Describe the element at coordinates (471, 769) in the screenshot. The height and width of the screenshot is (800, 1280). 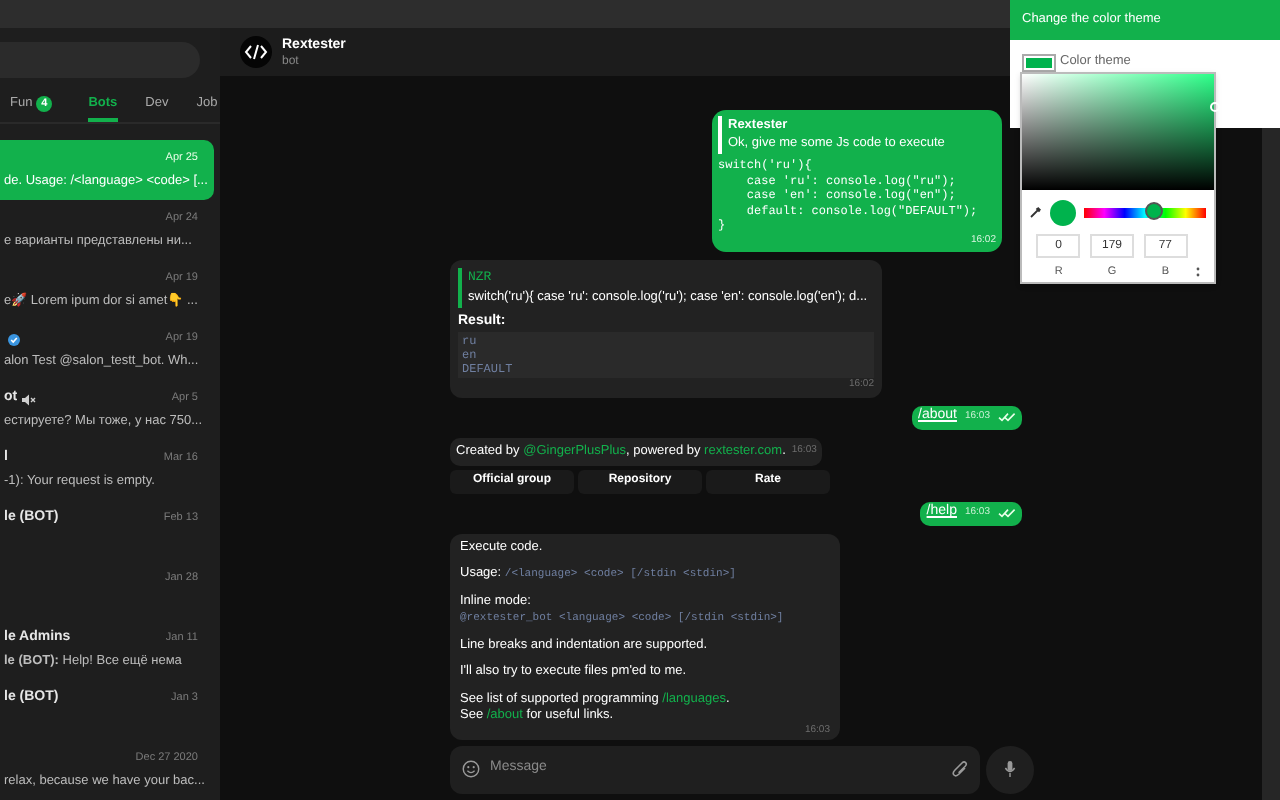
I see `emoji-icon` at that location.